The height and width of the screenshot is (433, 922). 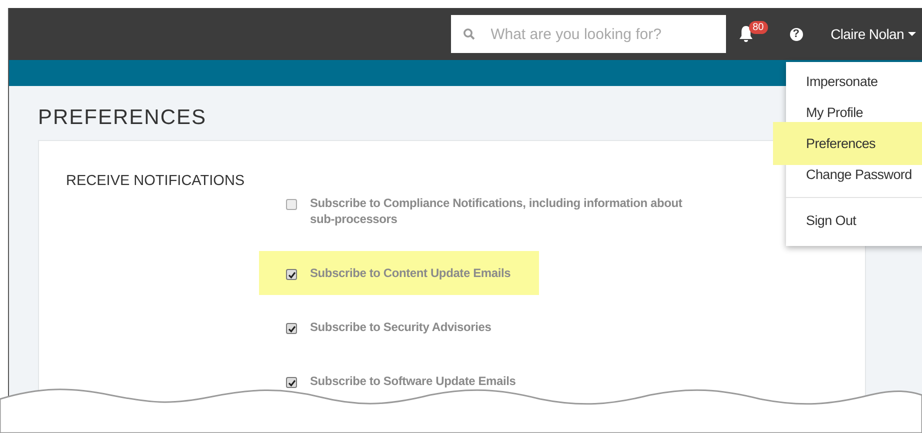 I want to click on option-label: Subscribe to Compliance Notifications, including information about sub-processors, so click(x=497, y=211).